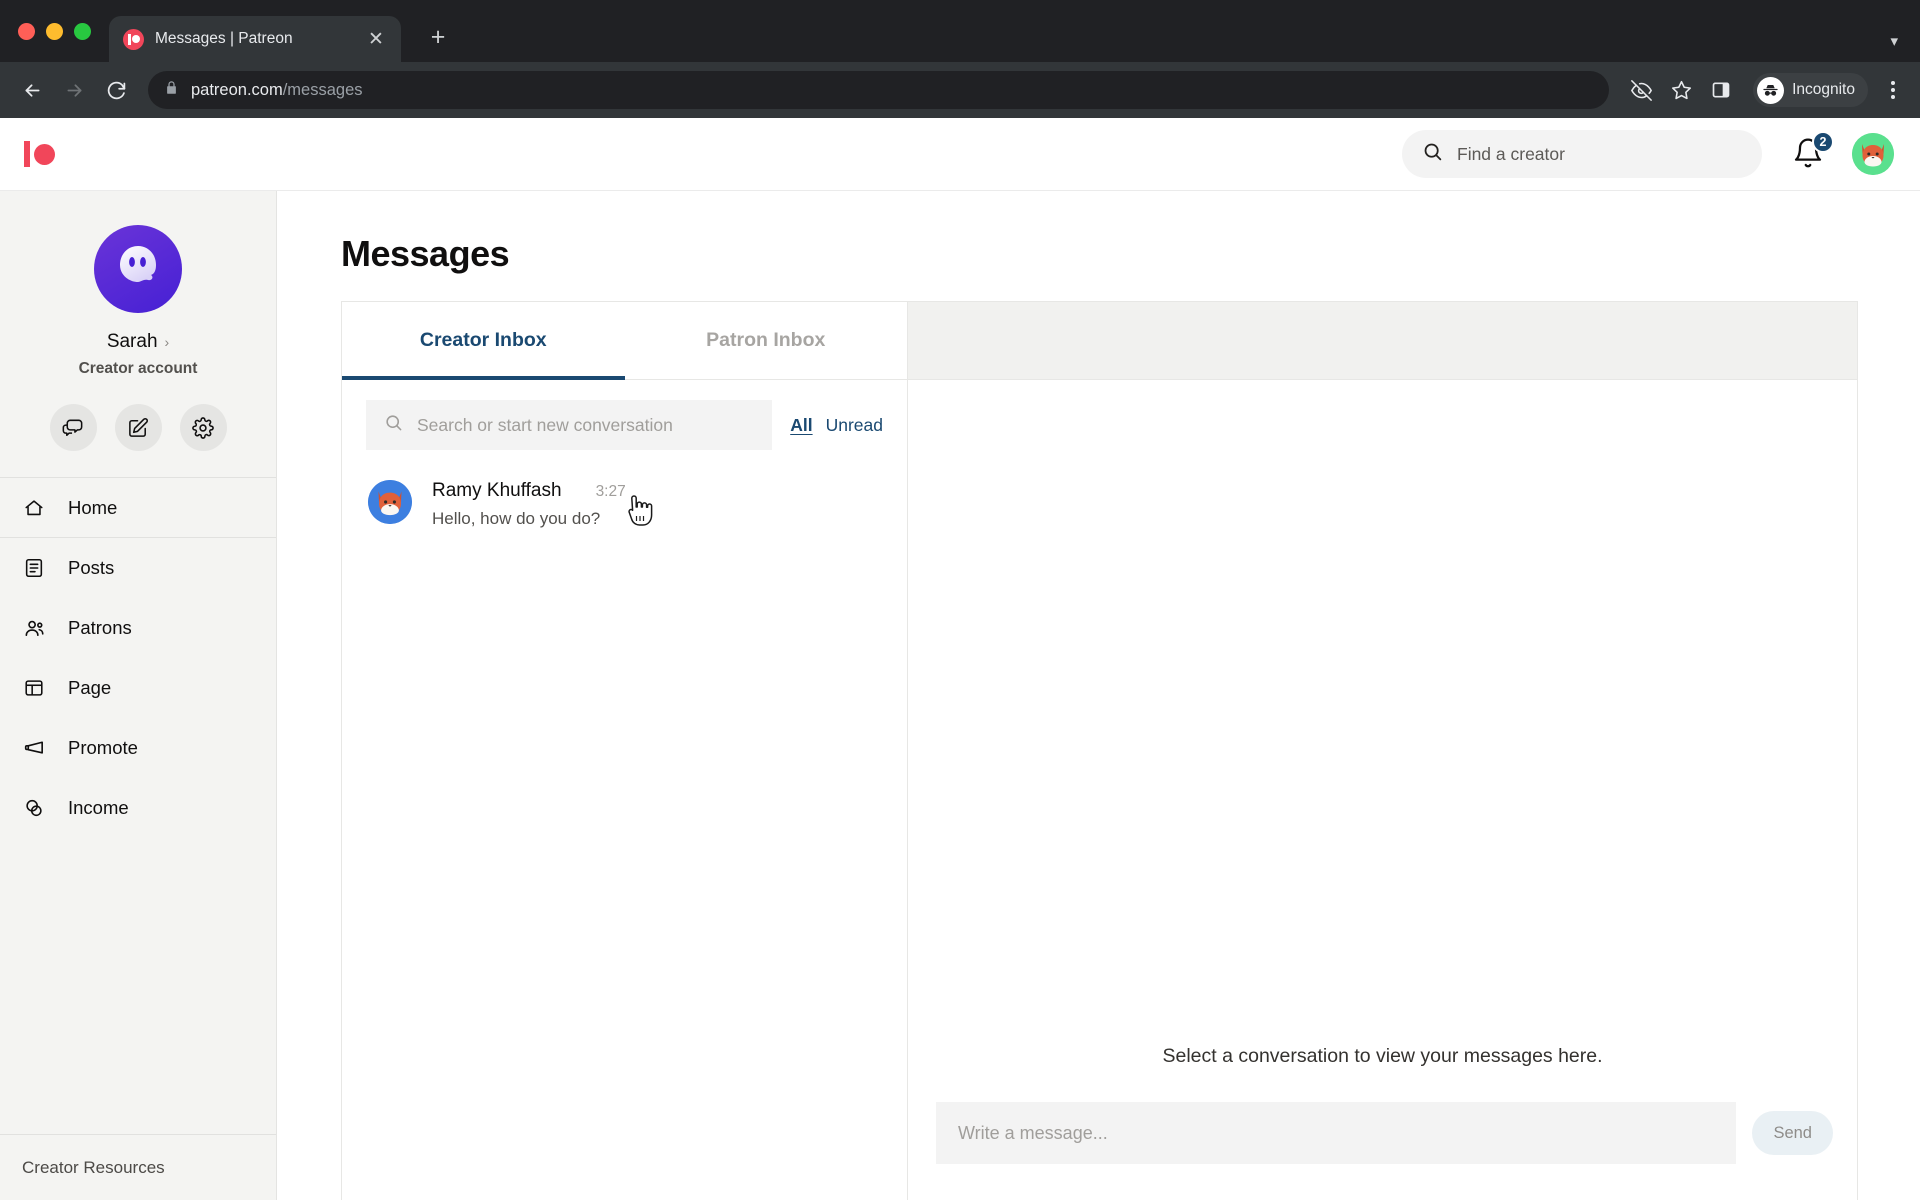  I want to click on settings-button, so click(203, 427).